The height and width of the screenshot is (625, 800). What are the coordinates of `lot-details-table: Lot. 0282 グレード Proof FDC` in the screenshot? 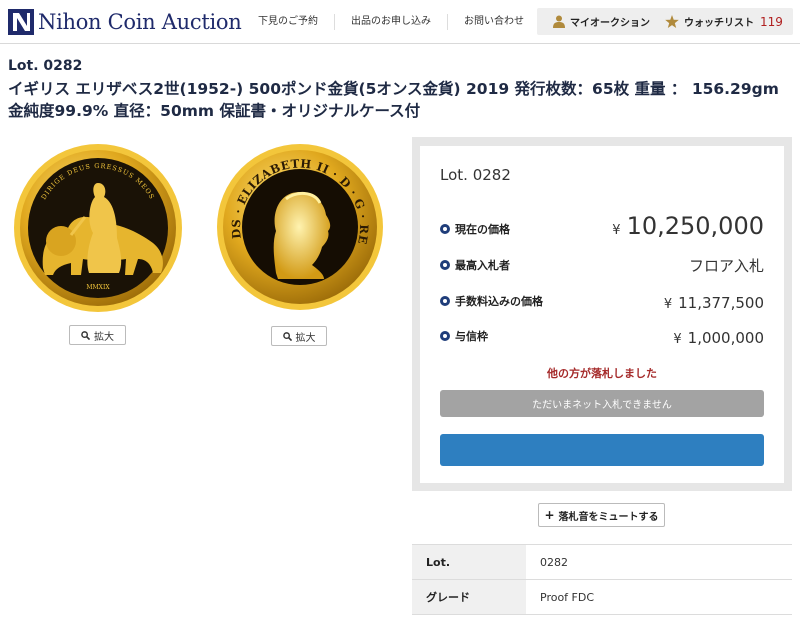 It's located at (602, 579).